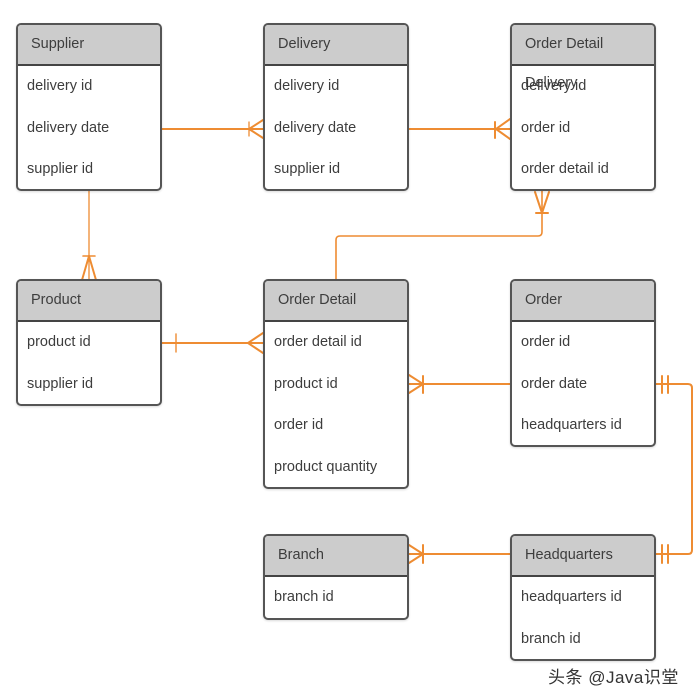  I want to click on entity-headquarters: Headquarters headquarters id branch id, so click(583, 597).